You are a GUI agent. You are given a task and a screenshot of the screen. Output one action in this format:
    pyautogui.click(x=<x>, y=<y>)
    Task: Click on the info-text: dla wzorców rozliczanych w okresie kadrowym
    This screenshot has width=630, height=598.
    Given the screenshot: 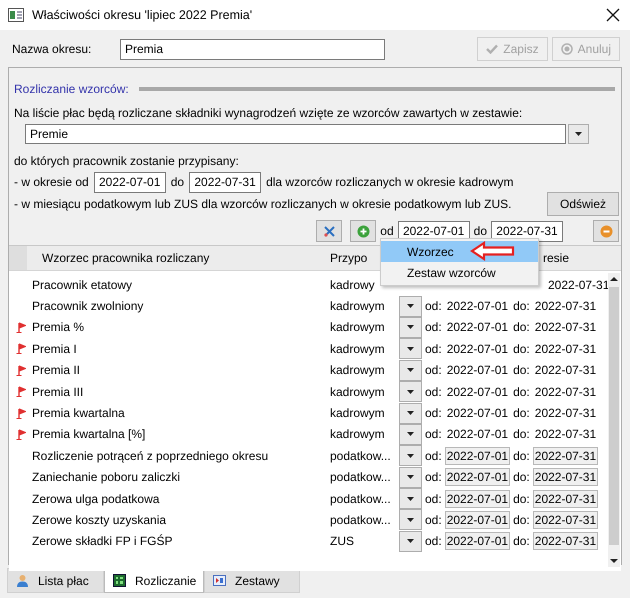 What is the action you would take?
    pyautogui.click(x=390, y=182)
    